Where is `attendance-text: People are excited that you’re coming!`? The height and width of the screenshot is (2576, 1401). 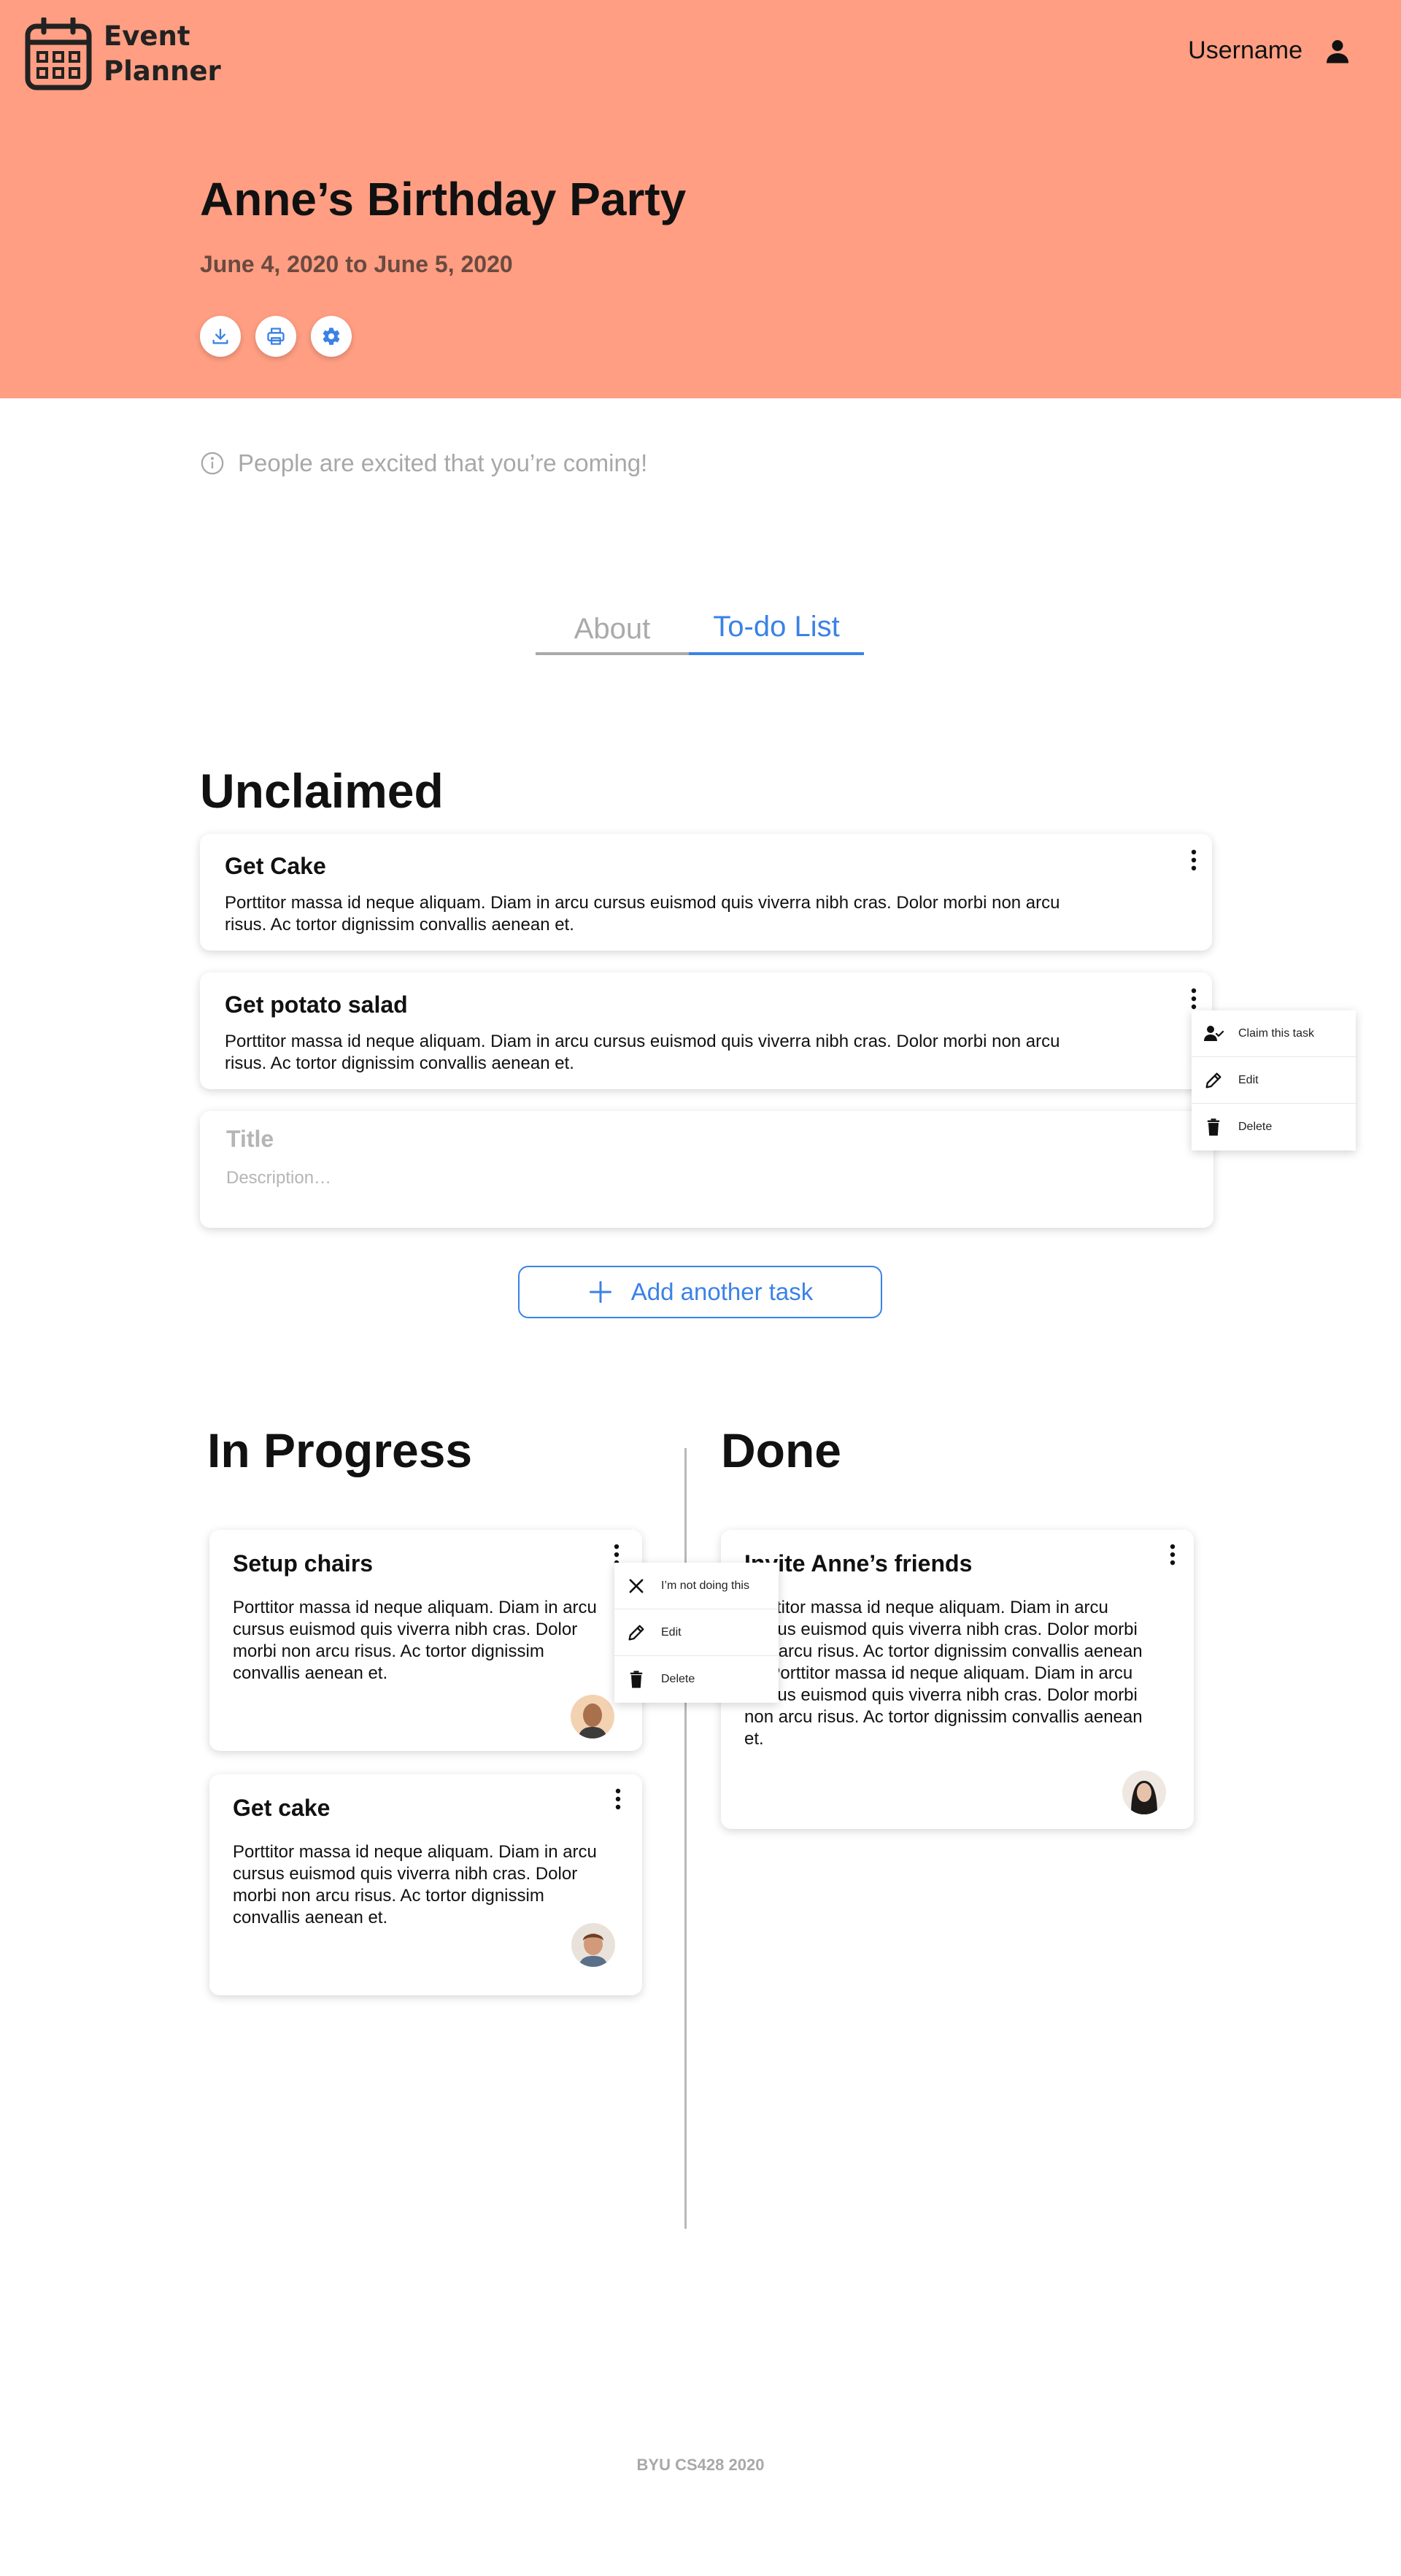
attendance-text: People are excited that you’re coming! is located at coordinates (443, 462).